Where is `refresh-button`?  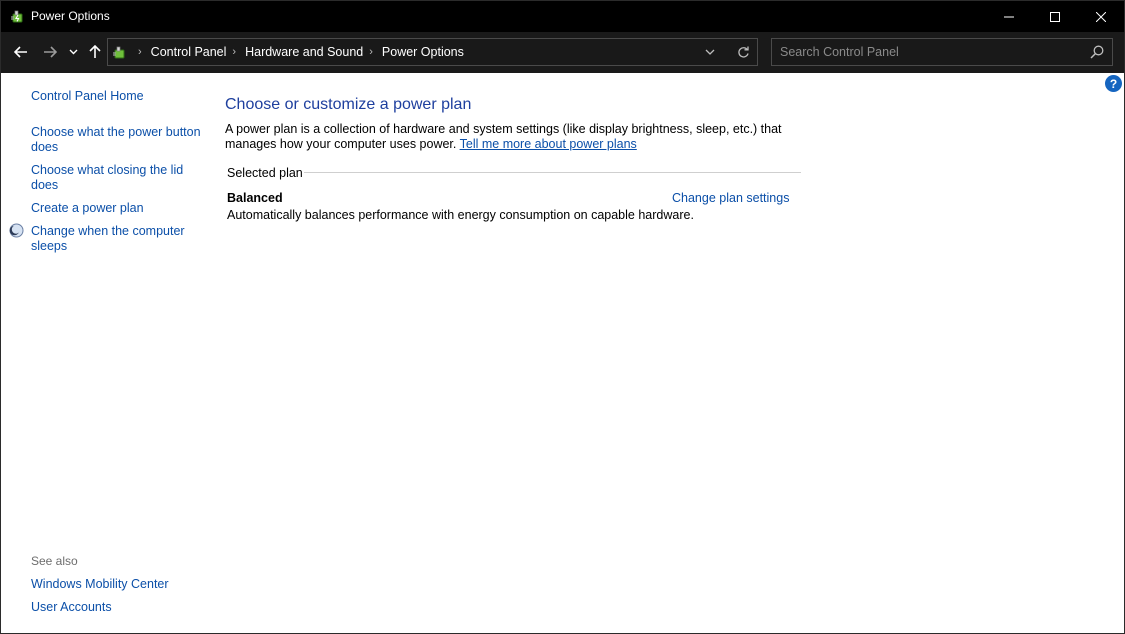
refresh-button is located at coordinates (743, 52).